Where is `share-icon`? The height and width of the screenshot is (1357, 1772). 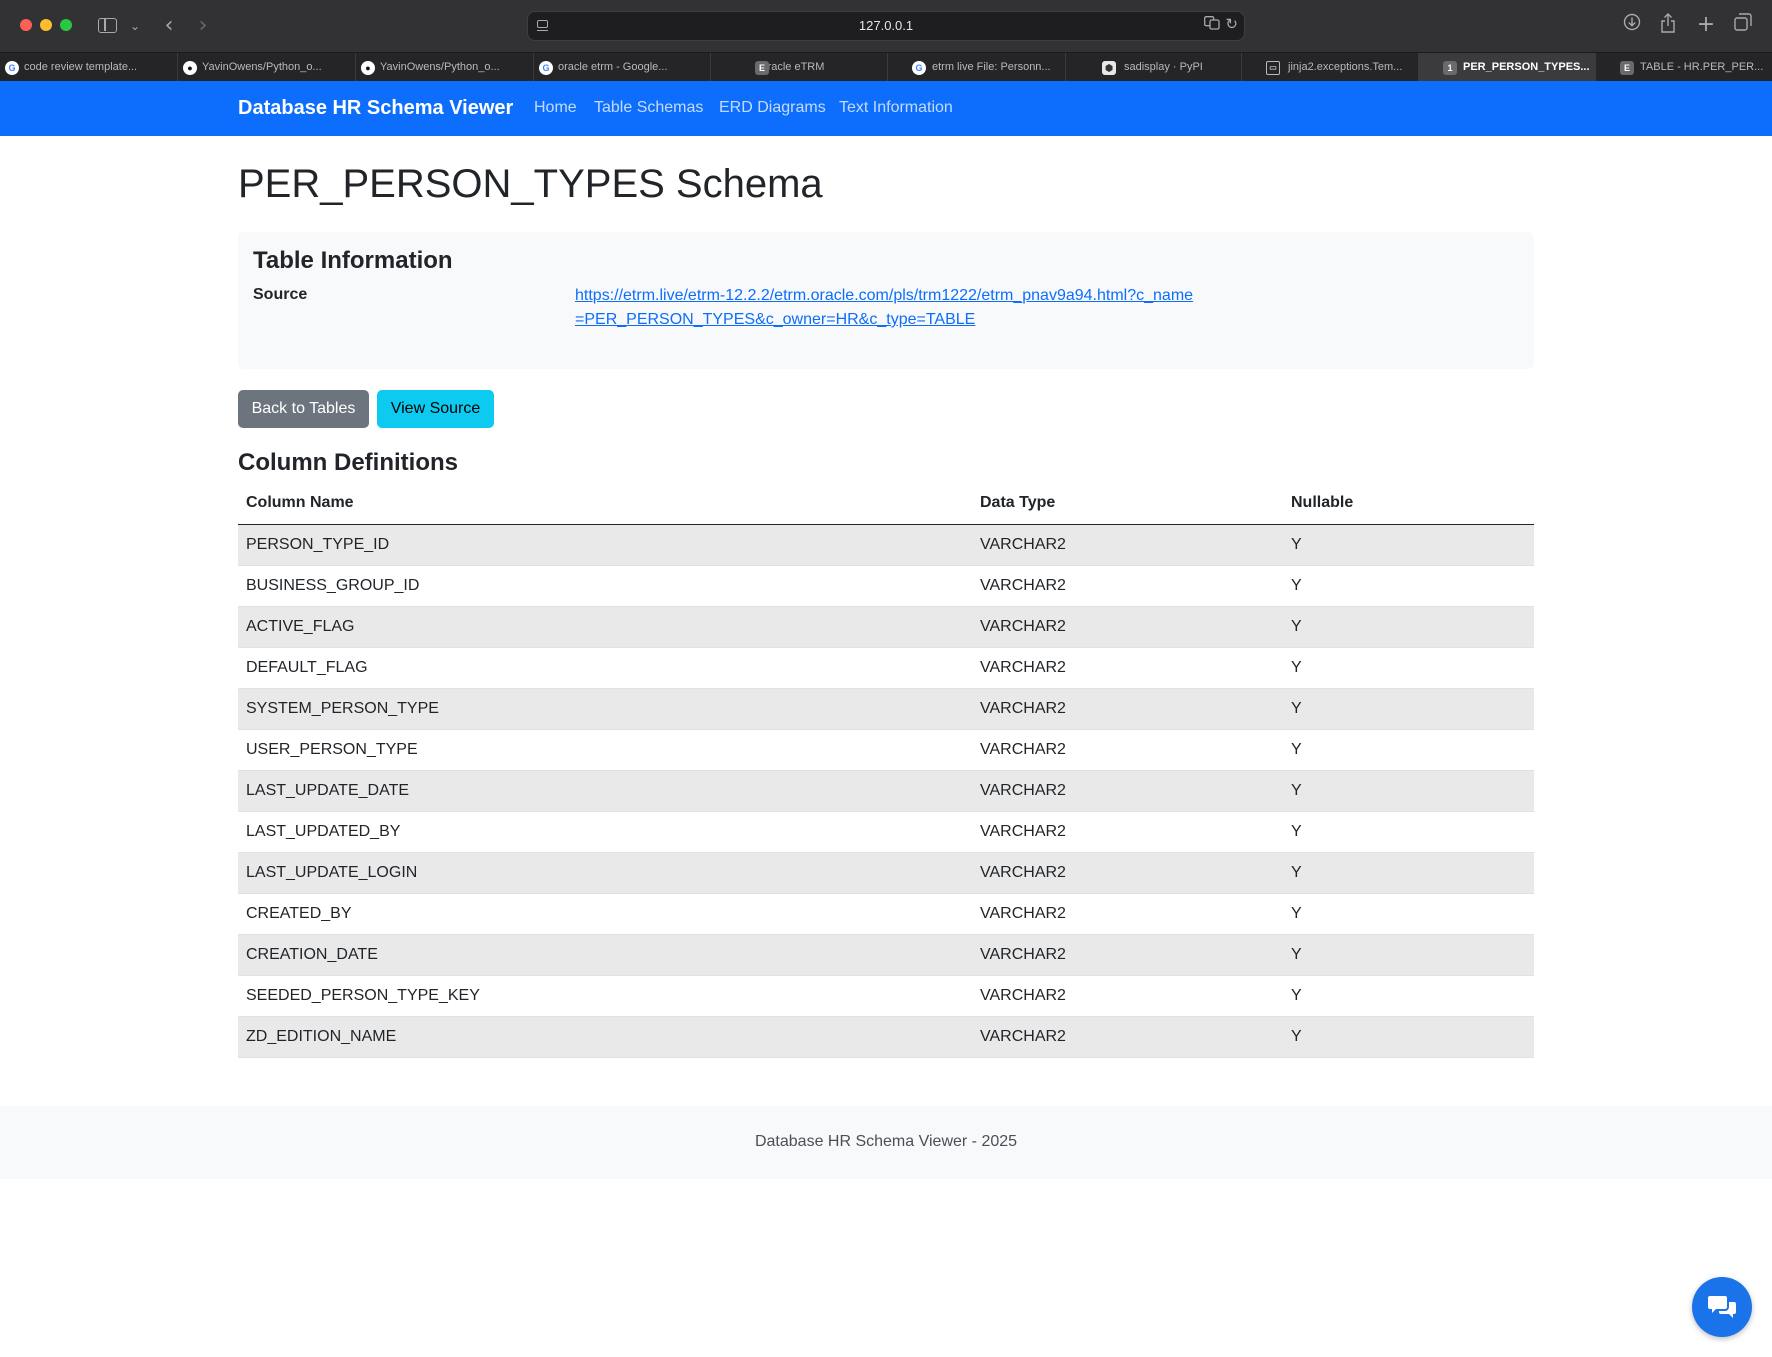
share-icon is located at coordinates (1668, 25).